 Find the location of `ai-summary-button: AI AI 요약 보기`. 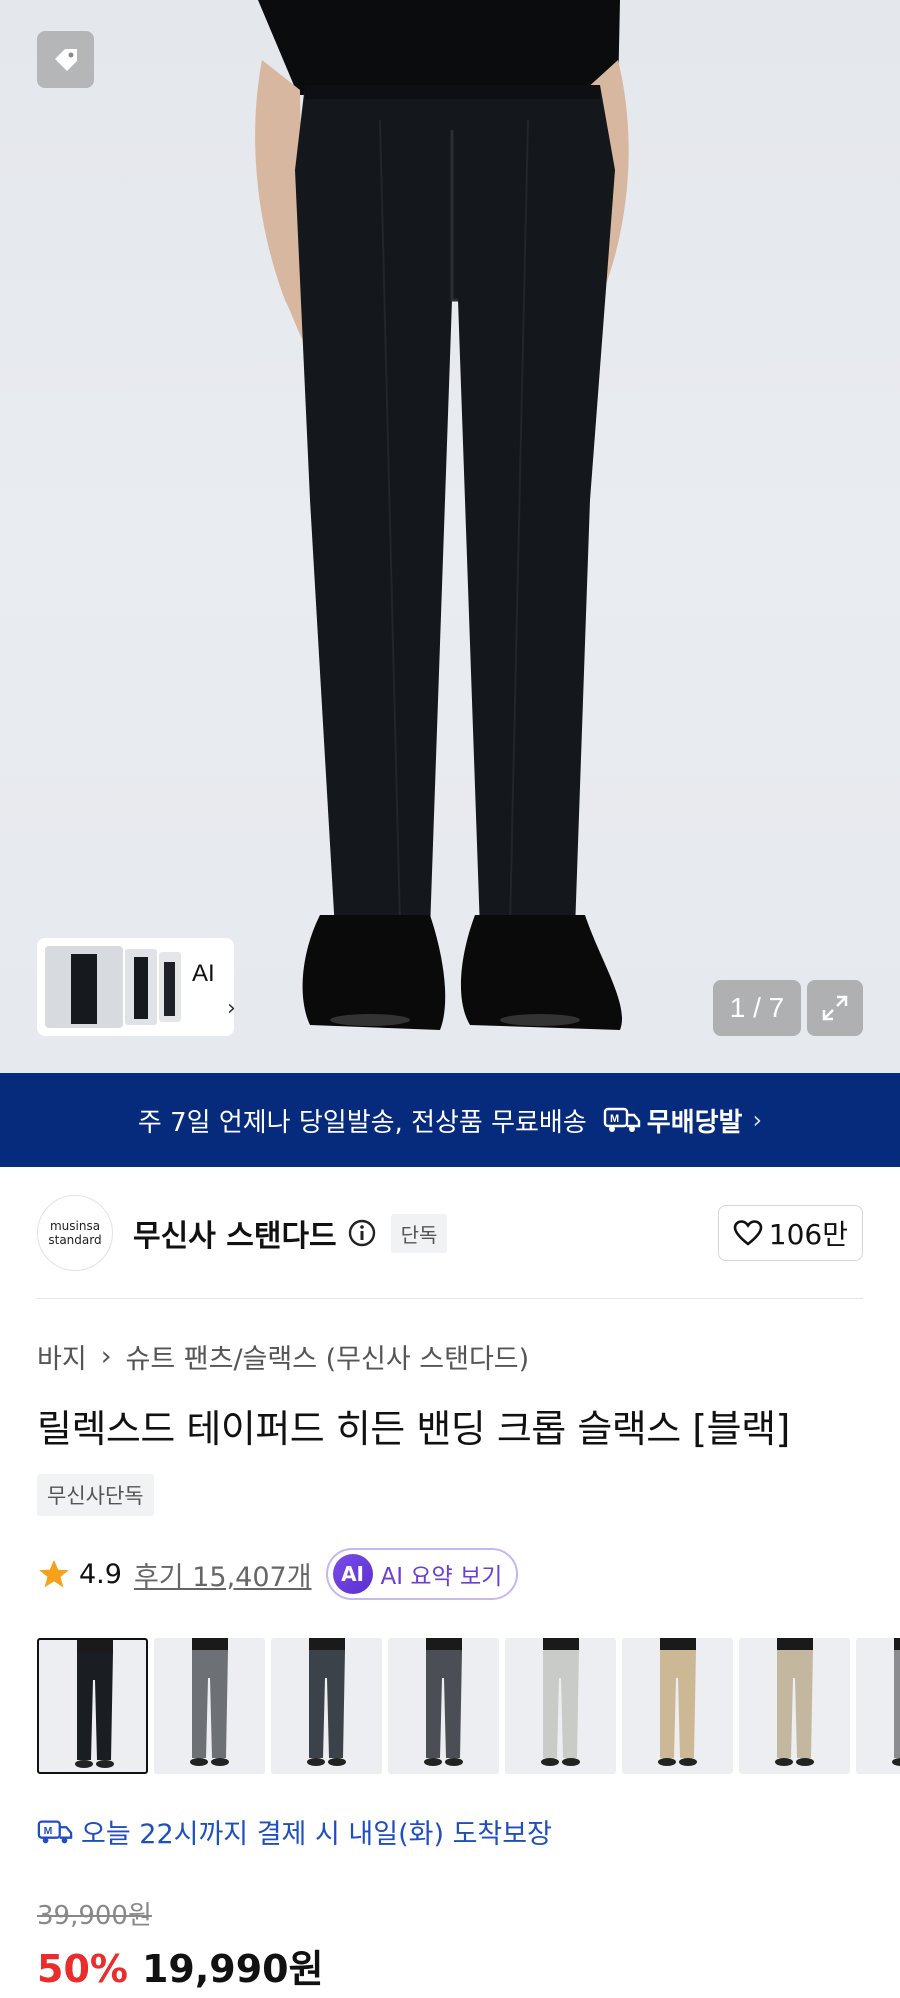

ai-summary-button: AI AI 요약 보기 is located at coordinates (422, 1574).